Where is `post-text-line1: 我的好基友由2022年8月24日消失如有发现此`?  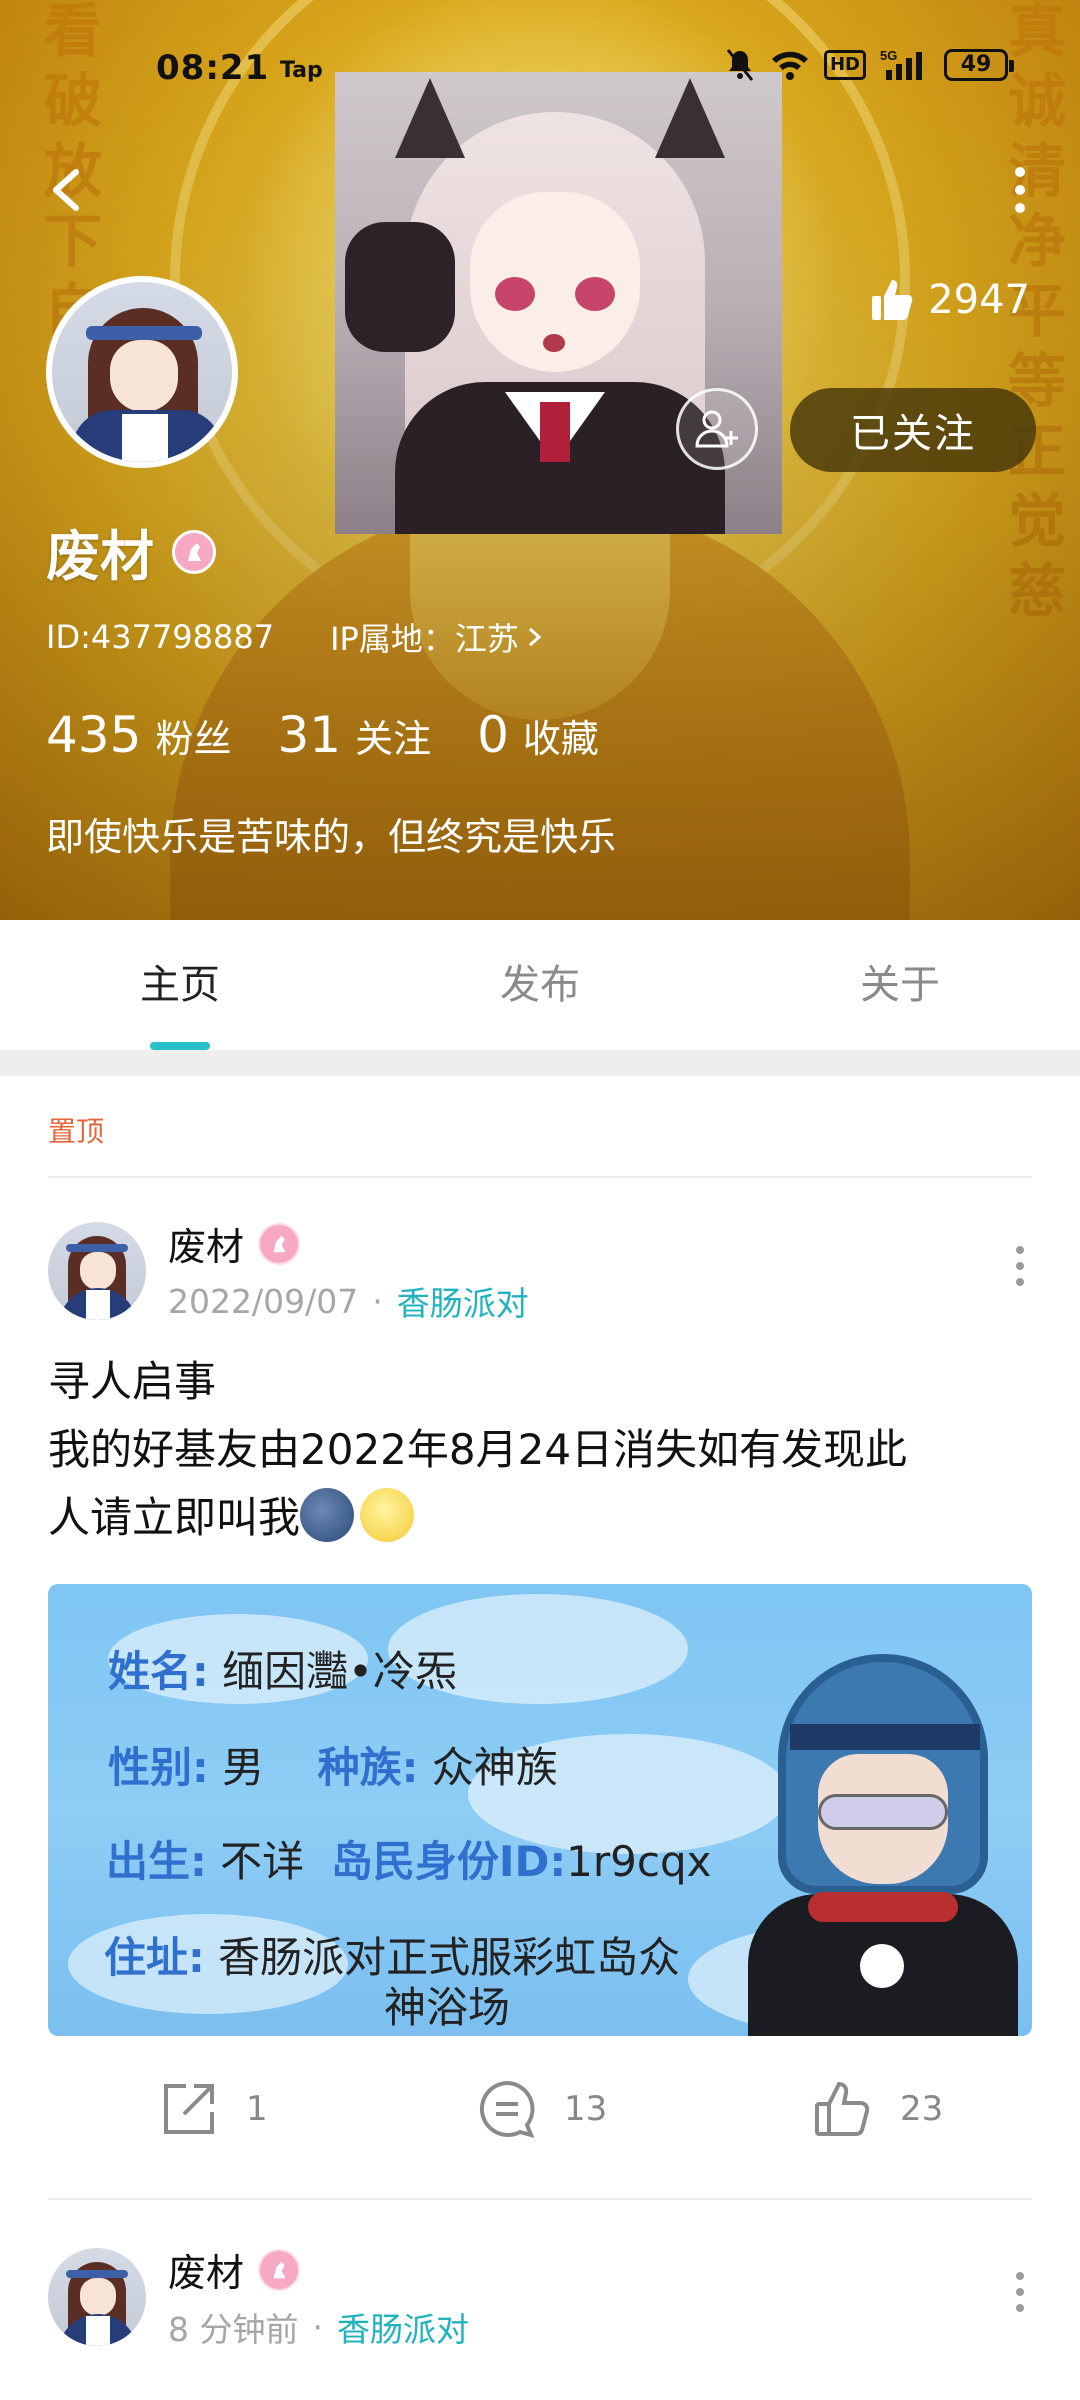 post-text-line1: 我的好基友由2022年8月24日消失如有发现此 is located at coordinates (478, 1449).